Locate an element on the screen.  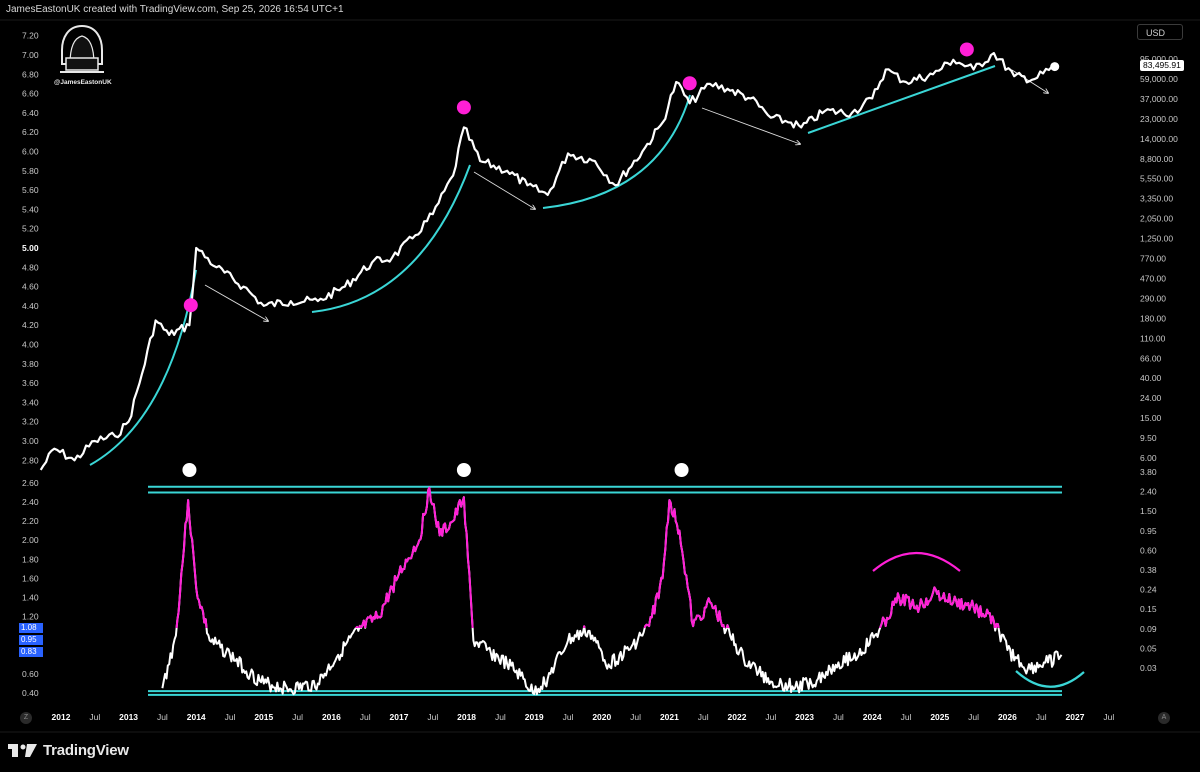
left-axis-tick-label: 6.80 is located at coordinates (30, 74).